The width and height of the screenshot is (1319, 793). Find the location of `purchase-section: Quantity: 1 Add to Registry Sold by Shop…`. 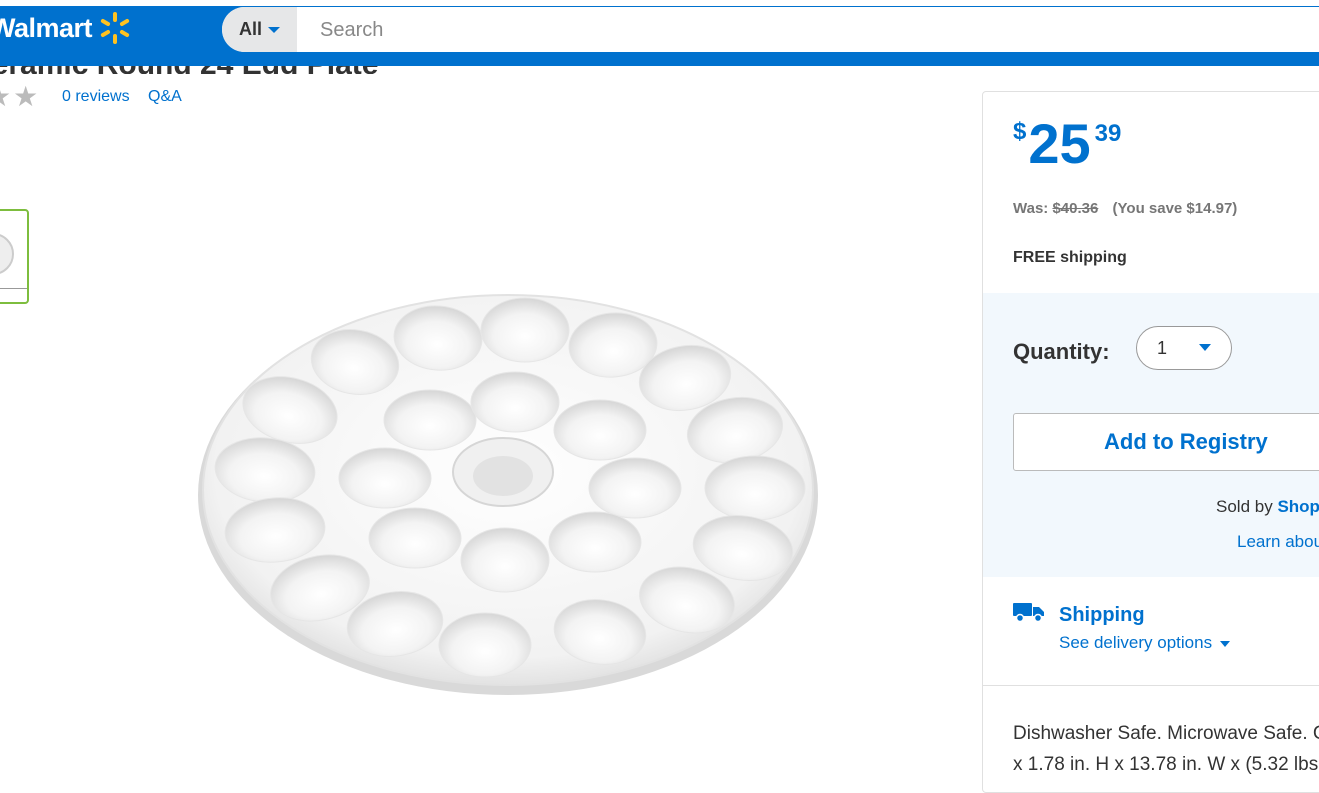

purchase-section: Quantity: 1 Add to Registry Sold by Shop… is located at coordinates (1151, 435).